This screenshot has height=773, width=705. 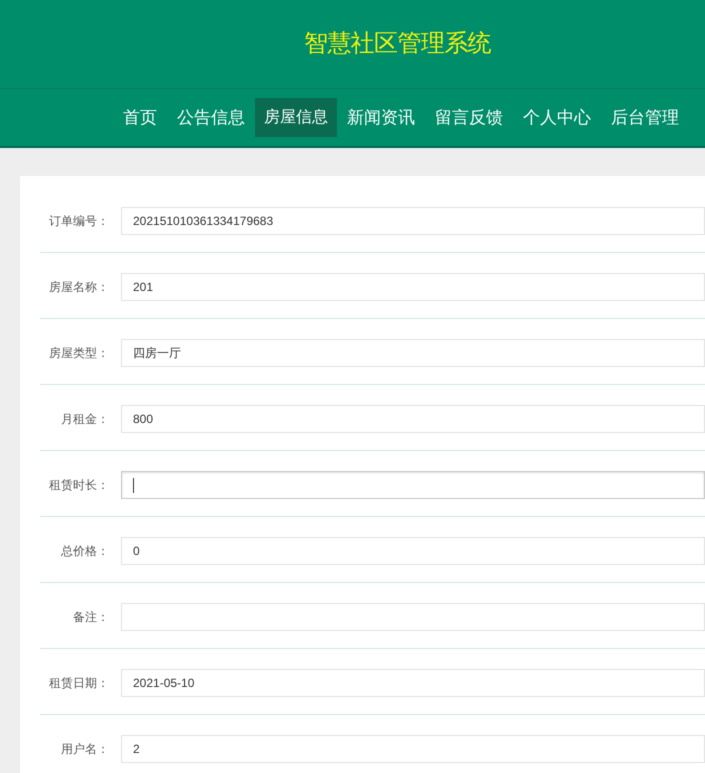 I want to click on text-caret, so click(x=133, y=485).